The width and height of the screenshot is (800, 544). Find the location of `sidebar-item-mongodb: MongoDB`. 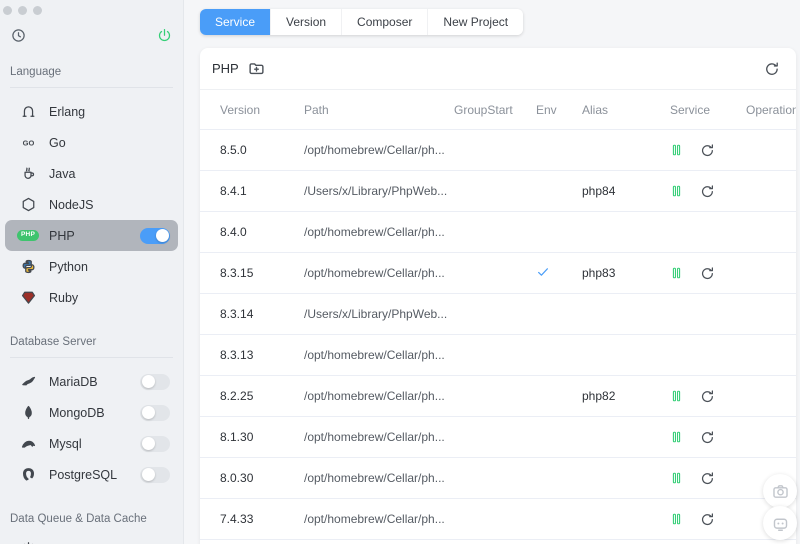

sidebar-item-mongodb: MongoDB is located at coordinates (91, 412).